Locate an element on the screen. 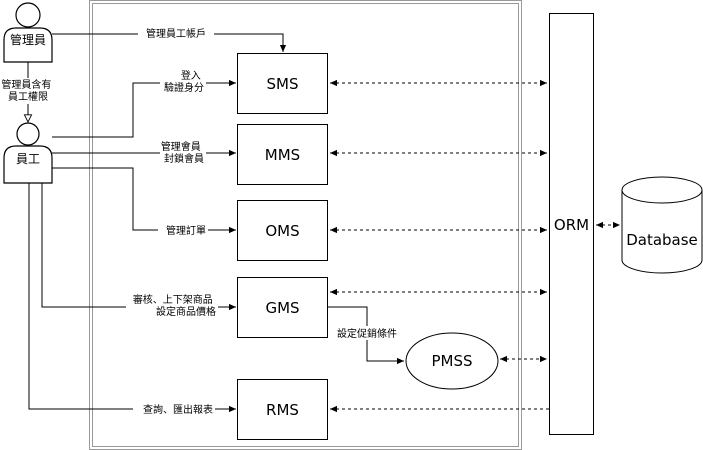 The image size is (703, 450). edge-label-employee-to-rms: 查詢、匯出報表 is located at coordinates (178, 409).